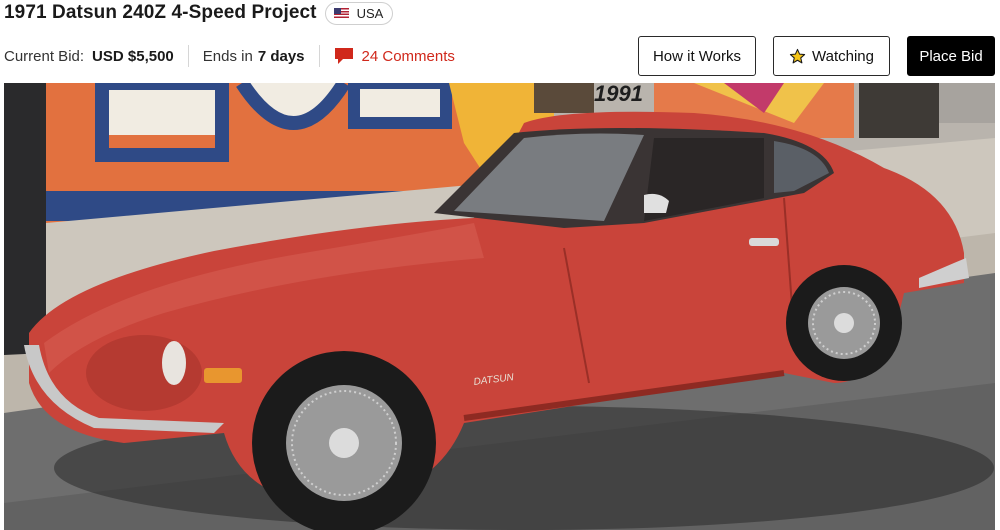 The height and width of the screenshot is (530, 1000). I want to click on ends-in-value: 7 days, so click(281, 56).